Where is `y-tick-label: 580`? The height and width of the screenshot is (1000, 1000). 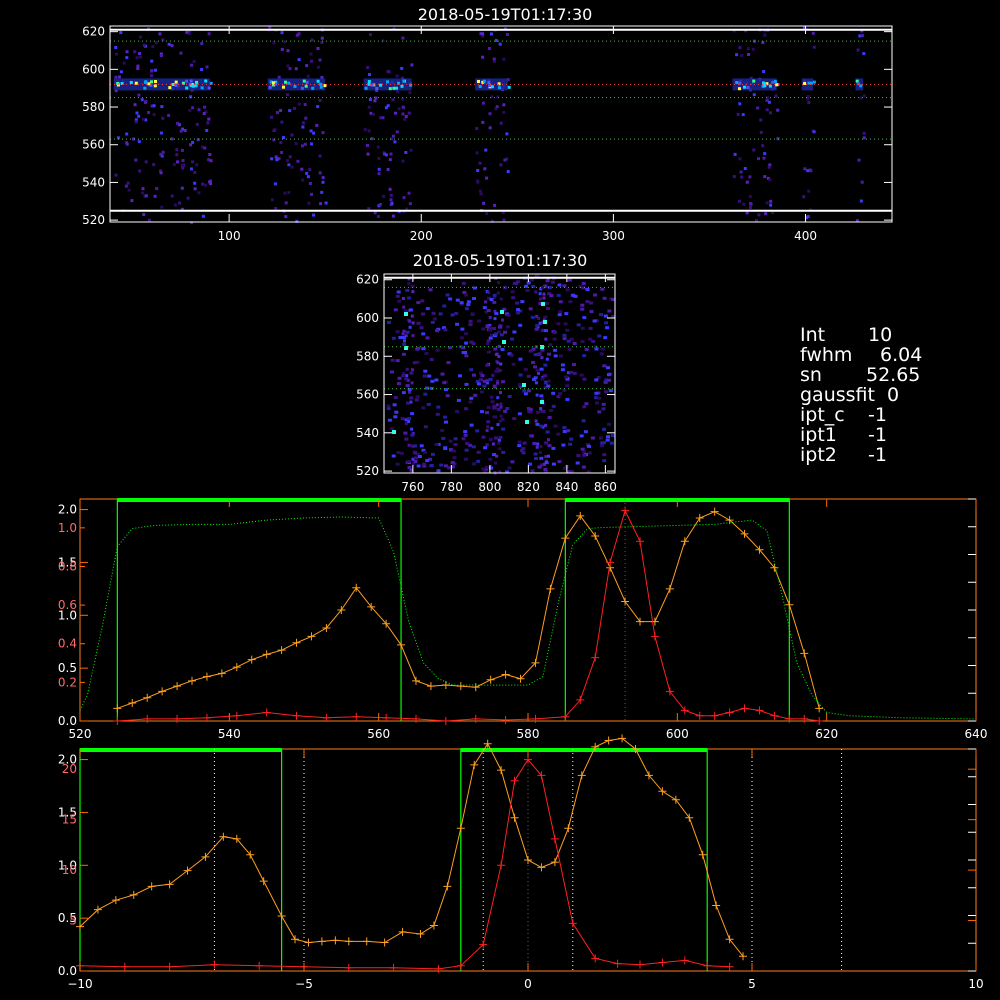 y-tick-label: 580 is located at coordinates (93, 107).